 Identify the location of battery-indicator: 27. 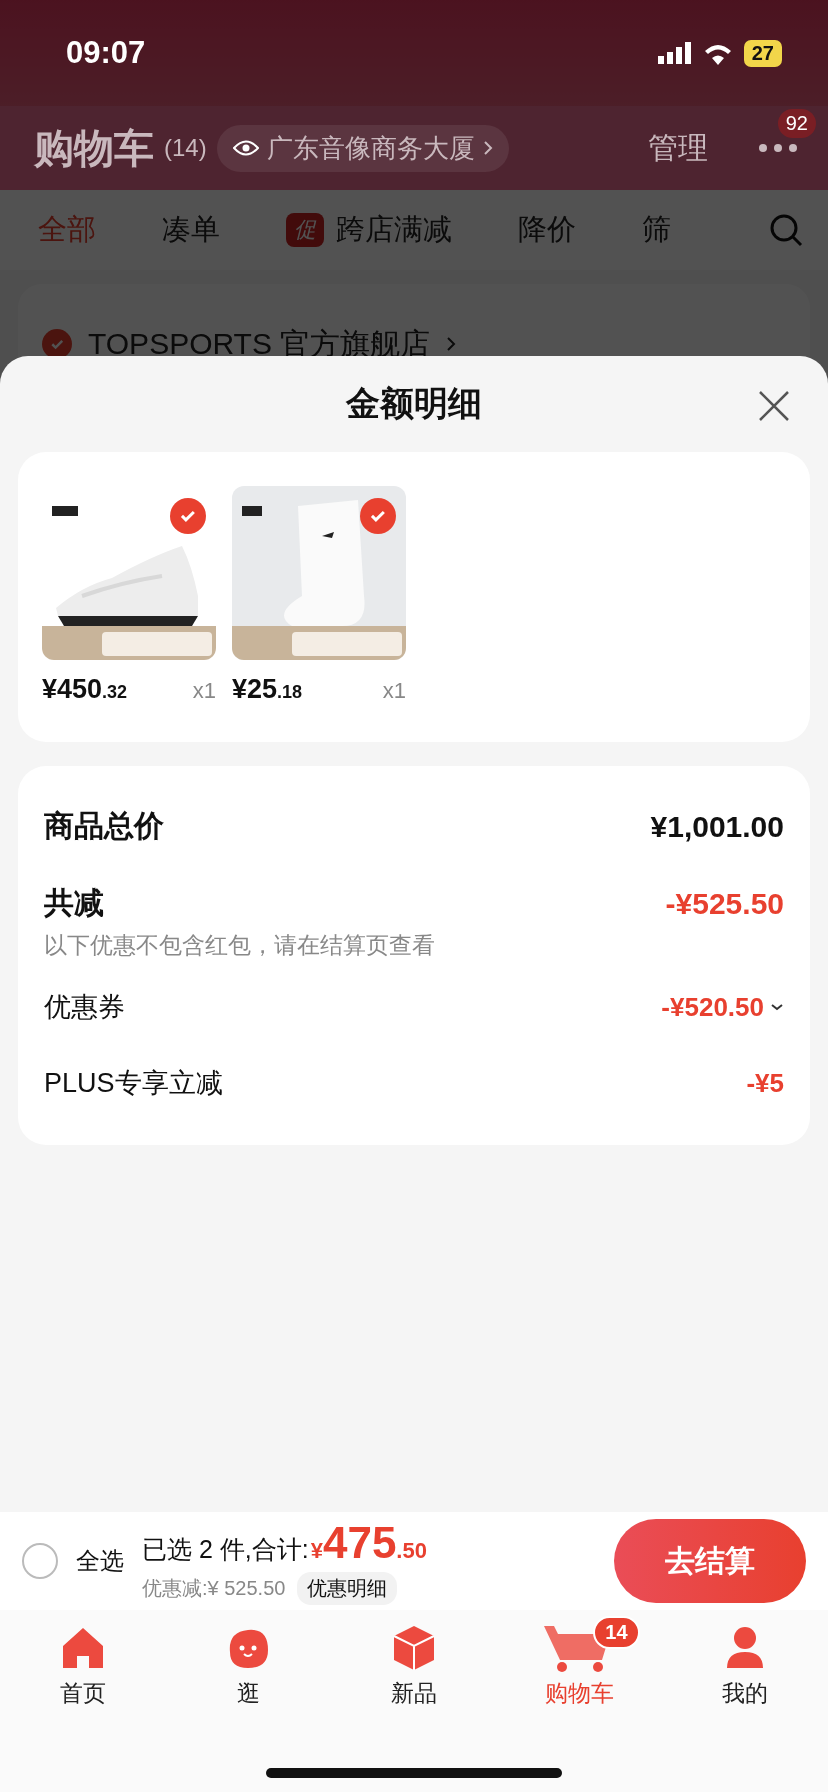
(762, 53).